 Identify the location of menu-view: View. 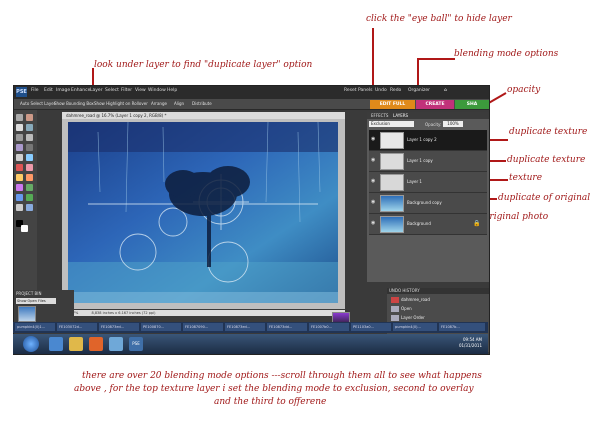
(140, 90).